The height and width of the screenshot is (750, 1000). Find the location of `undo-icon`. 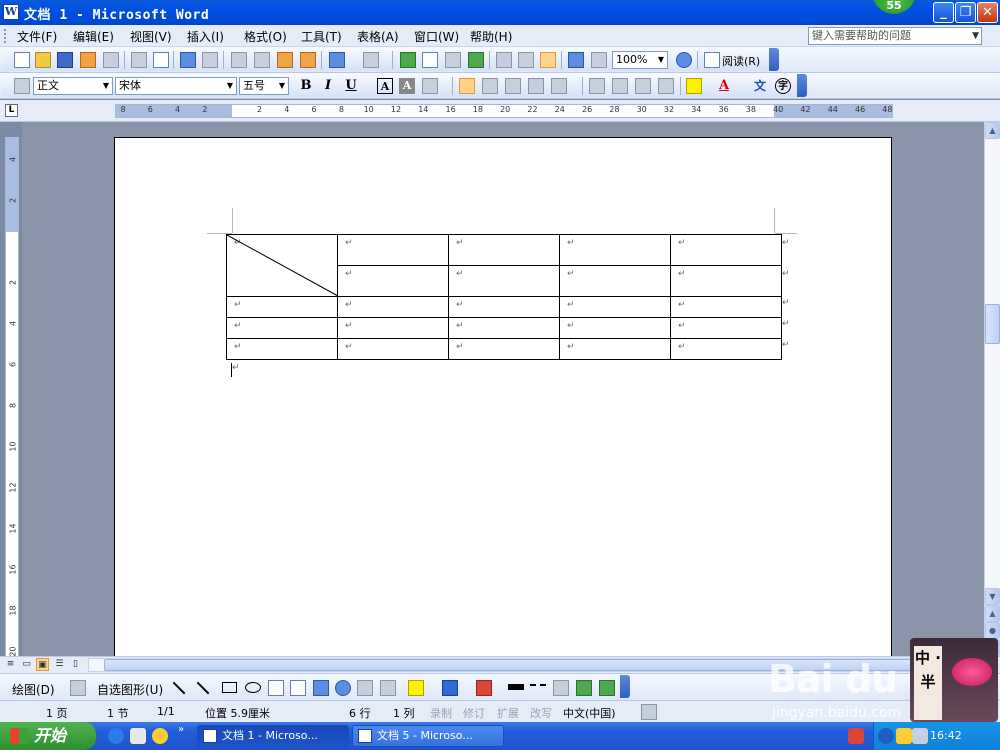

undo-icon is located at coordinates (337, 60).